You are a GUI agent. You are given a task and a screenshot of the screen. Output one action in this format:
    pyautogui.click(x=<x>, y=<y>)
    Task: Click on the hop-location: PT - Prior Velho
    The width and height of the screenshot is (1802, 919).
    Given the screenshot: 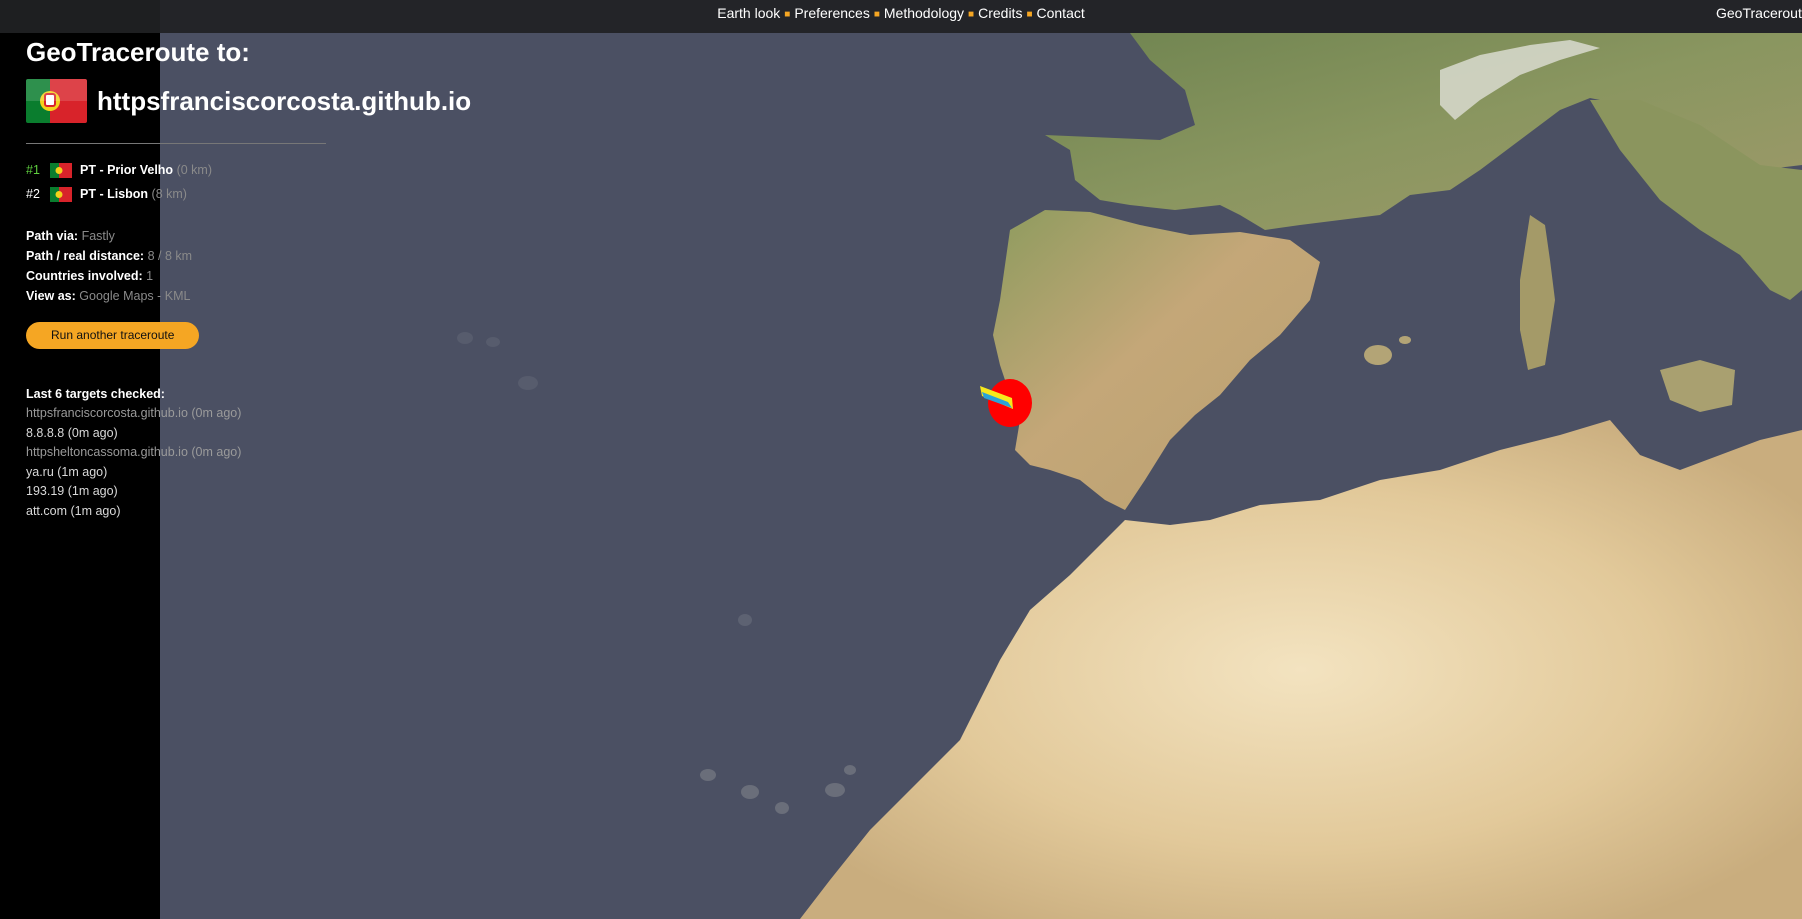 What is the action you would take?
    pyautogui.click(x=127, y=170)
    